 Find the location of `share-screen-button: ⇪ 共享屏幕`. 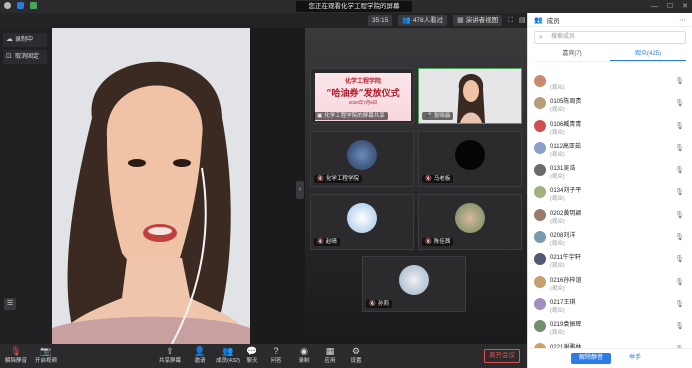

share-screen-button: ⇪ 共享屏幕 is located at coordinates (170, 355).